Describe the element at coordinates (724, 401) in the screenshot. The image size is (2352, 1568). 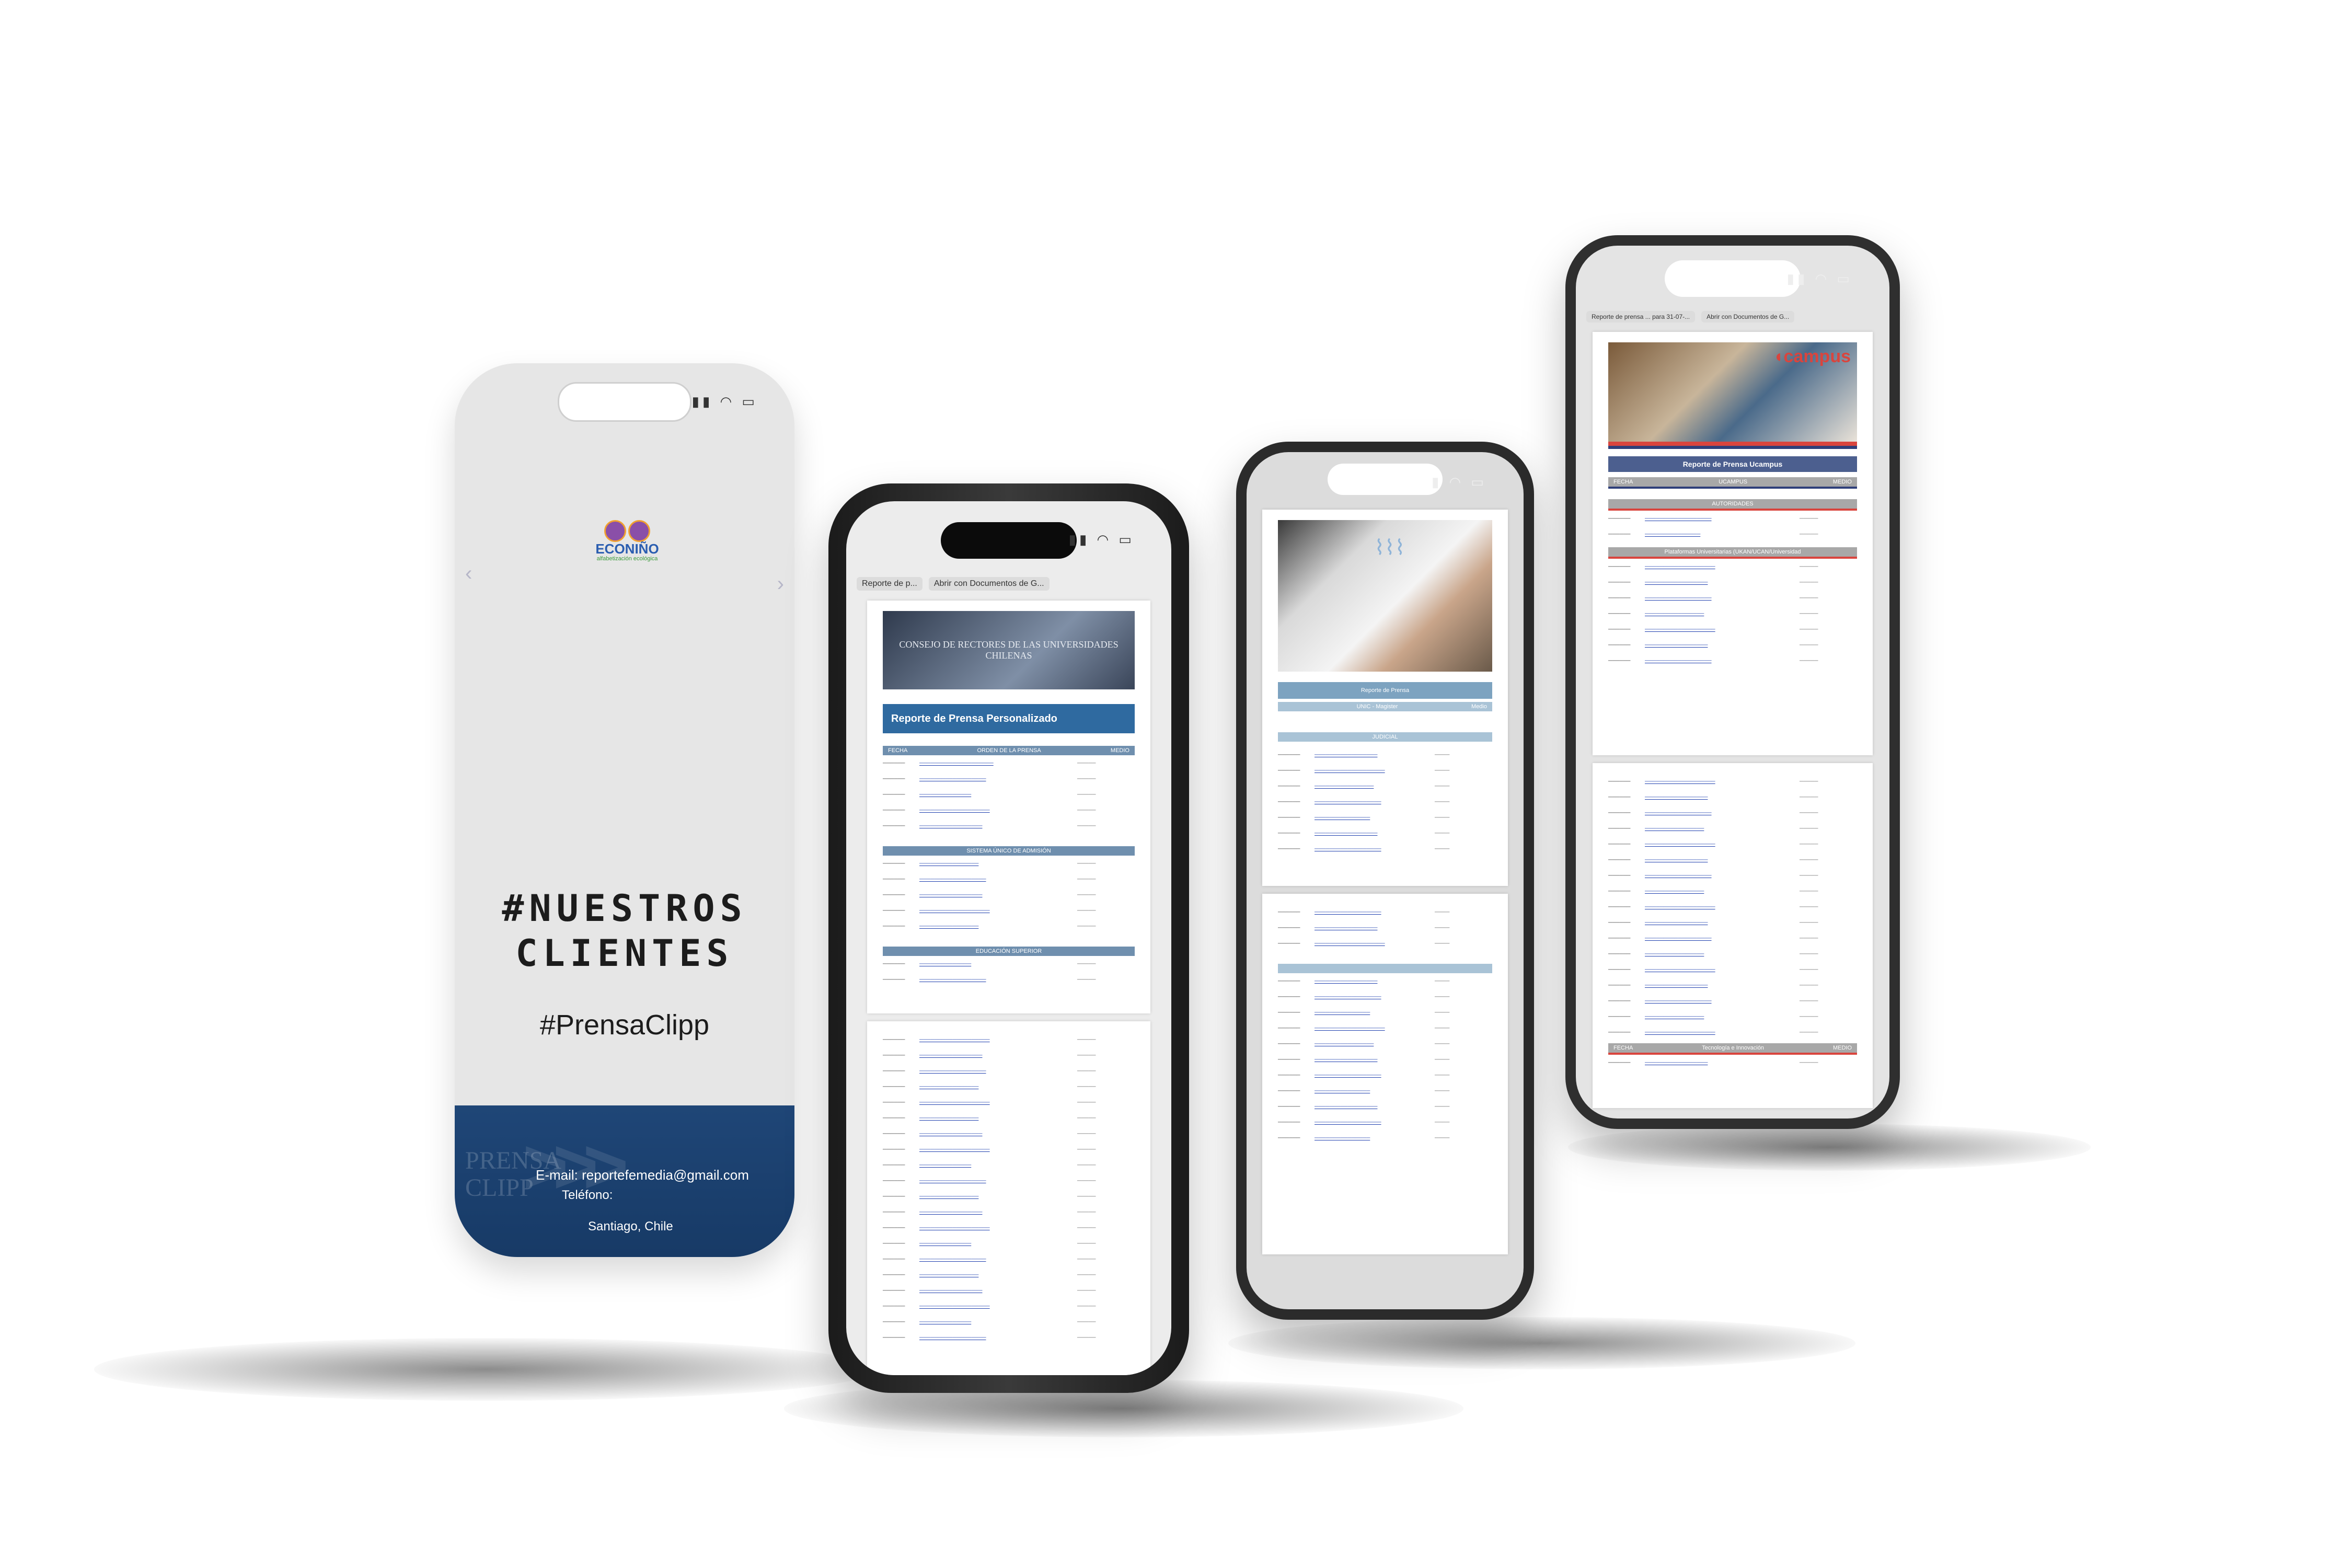
I see `status-icons: ▮▮ ◠ ▭` at that location.